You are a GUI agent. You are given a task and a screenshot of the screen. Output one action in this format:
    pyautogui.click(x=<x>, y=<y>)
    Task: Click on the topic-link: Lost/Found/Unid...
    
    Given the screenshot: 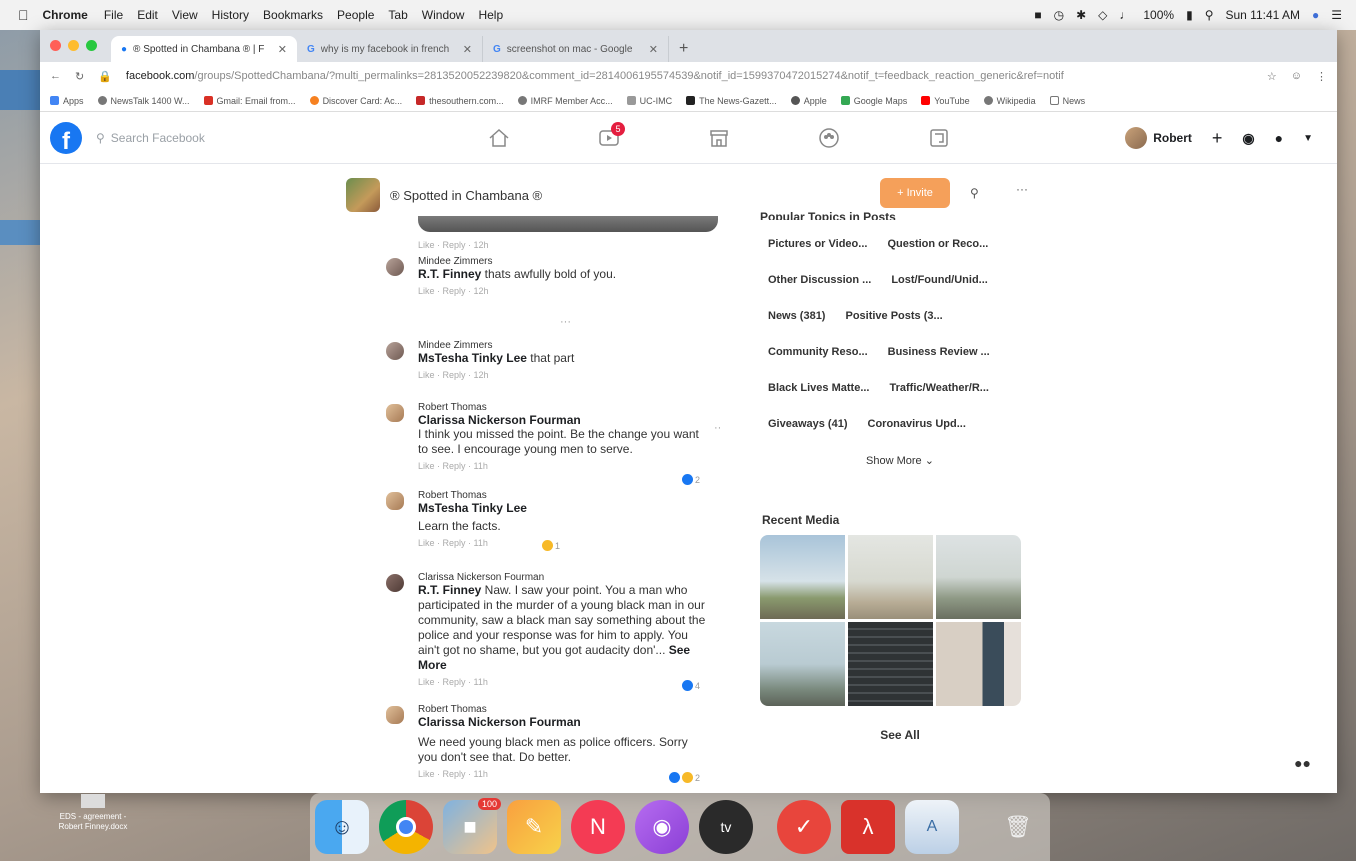 What is the action you would take?
    pyautogui.click(x=939, y=280)
    